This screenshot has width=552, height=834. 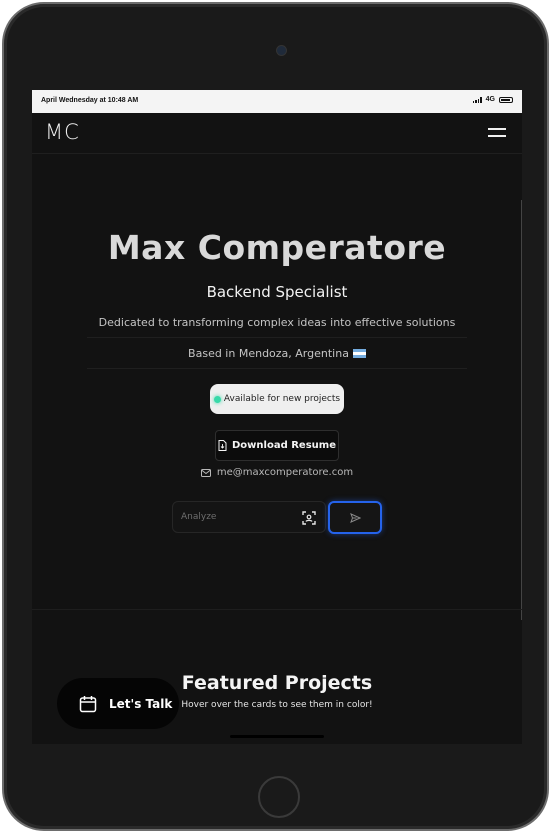 I want to click on analyze-field, so click(x=249, y=517).